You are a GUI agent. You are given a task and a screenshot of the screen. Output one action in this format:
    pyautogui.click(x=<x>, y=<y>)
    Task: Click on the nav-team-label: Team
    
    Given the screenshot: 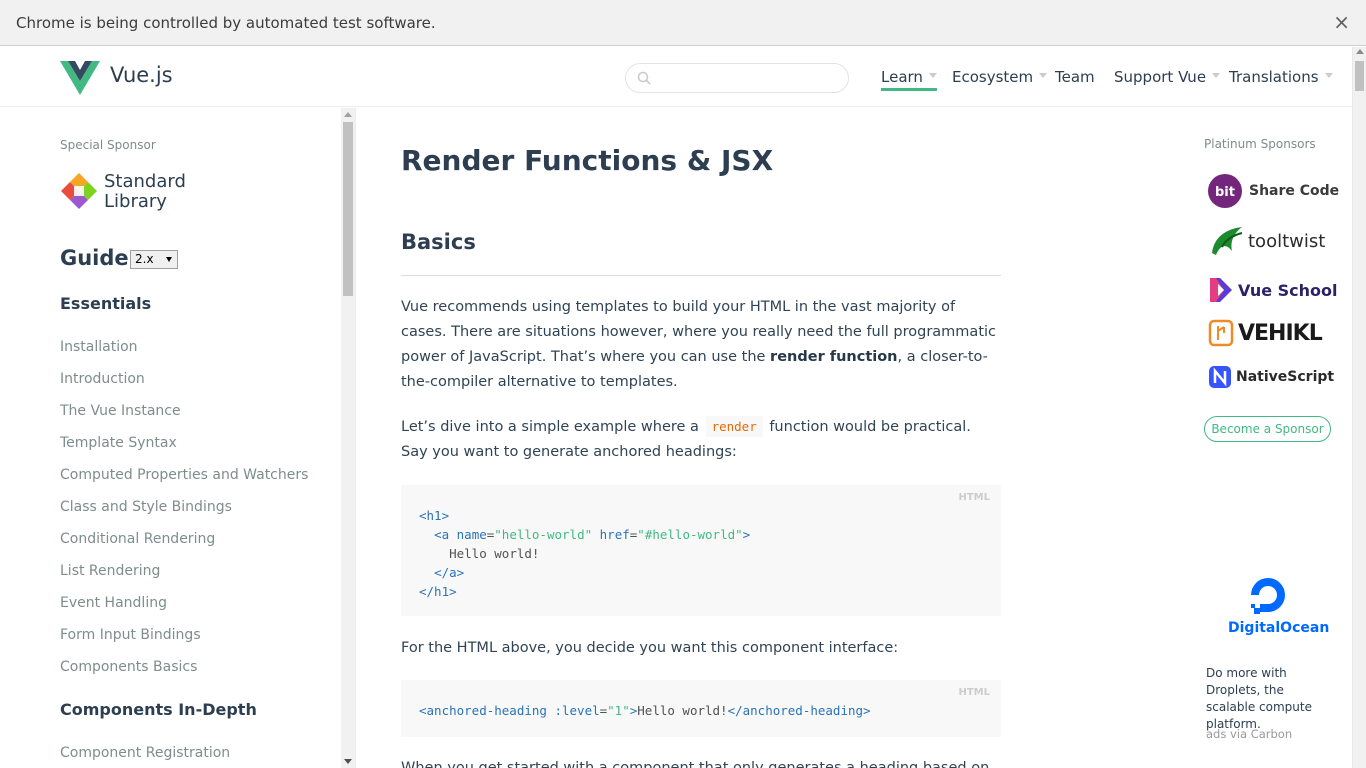 What is the action you would take?
    pyautogui.click(x=1075, y=77)
    